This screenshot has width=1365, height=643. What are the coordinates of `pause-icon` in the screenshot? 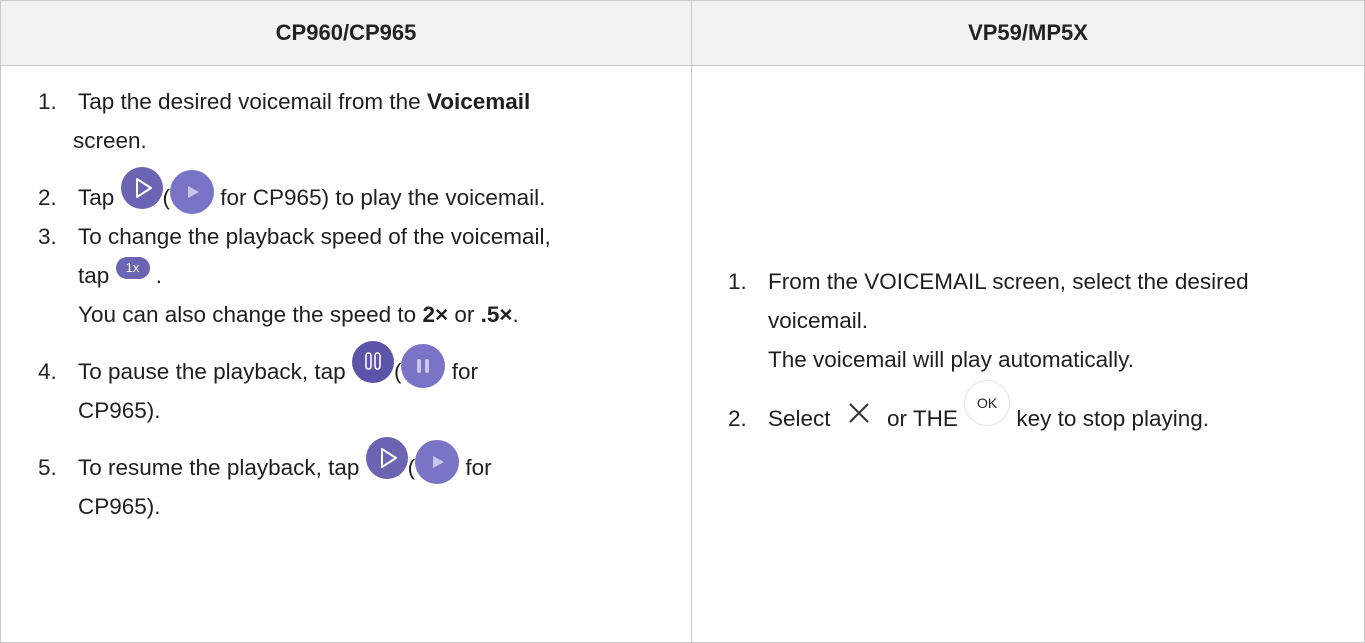 It's located at (372, 362).